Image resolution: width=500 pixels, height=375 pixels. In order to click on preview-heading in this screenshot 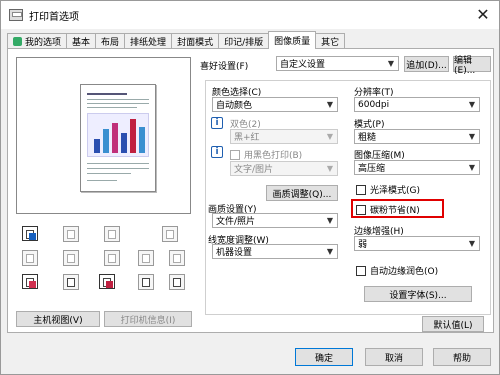, I will do `click(107, 94)`.